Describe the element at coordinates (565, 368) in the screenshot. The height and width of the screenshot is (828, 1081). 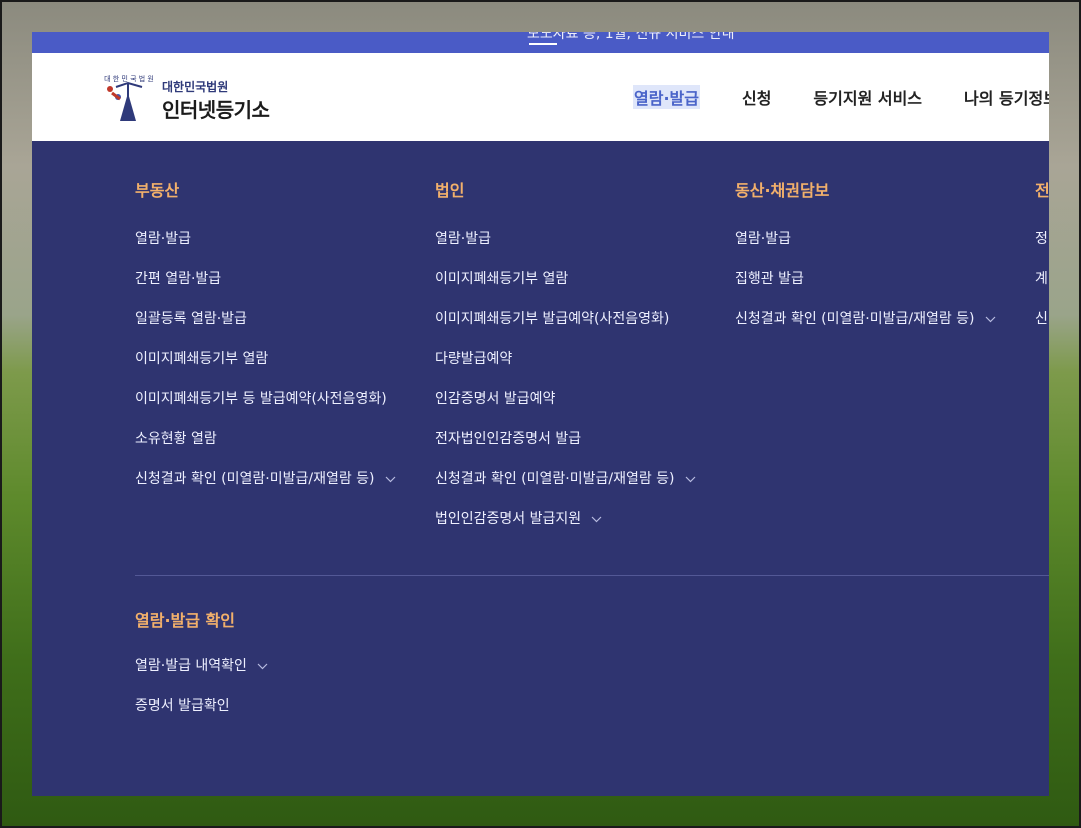
I see `menu-link: 다량발급예약` at that location.